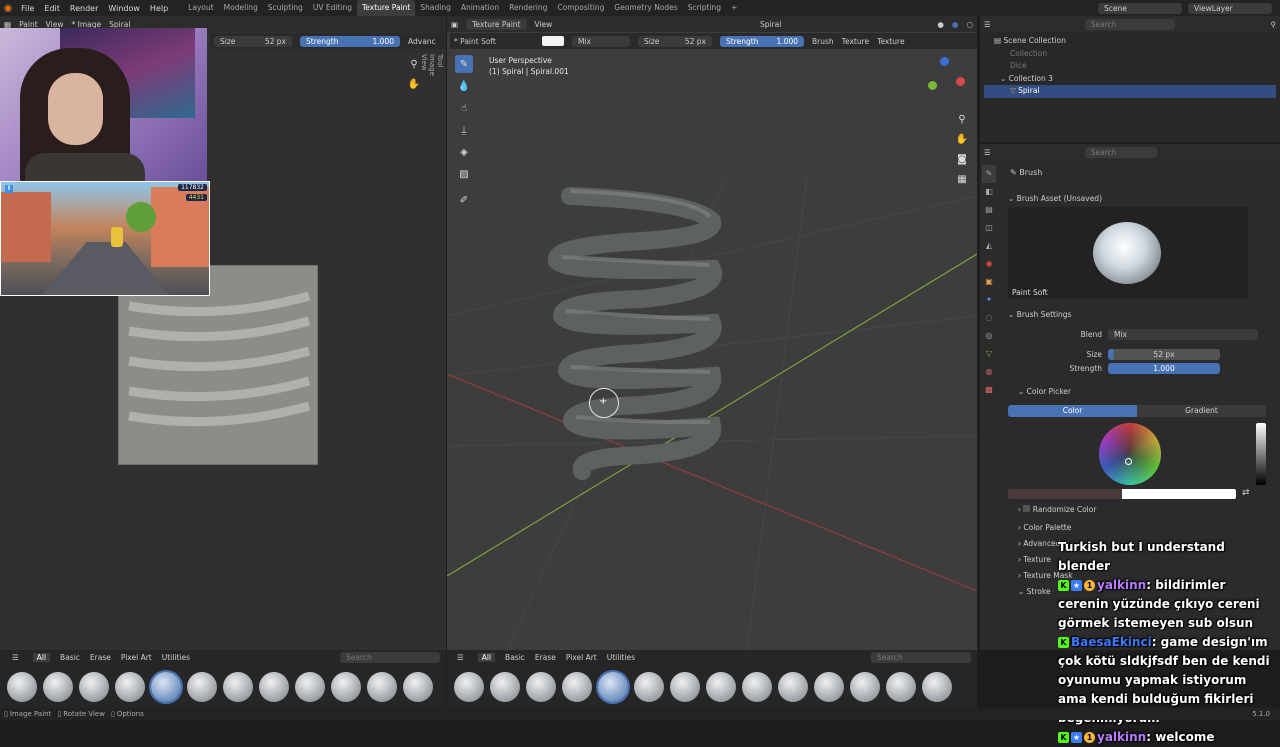 The width and height of the screenshot is (1280, 747). What do you see at coordinates (645, 8) in the screenshot?
I see `tab-geometry-nodes: Geometry Nodes` at bounding box center [645, 8].